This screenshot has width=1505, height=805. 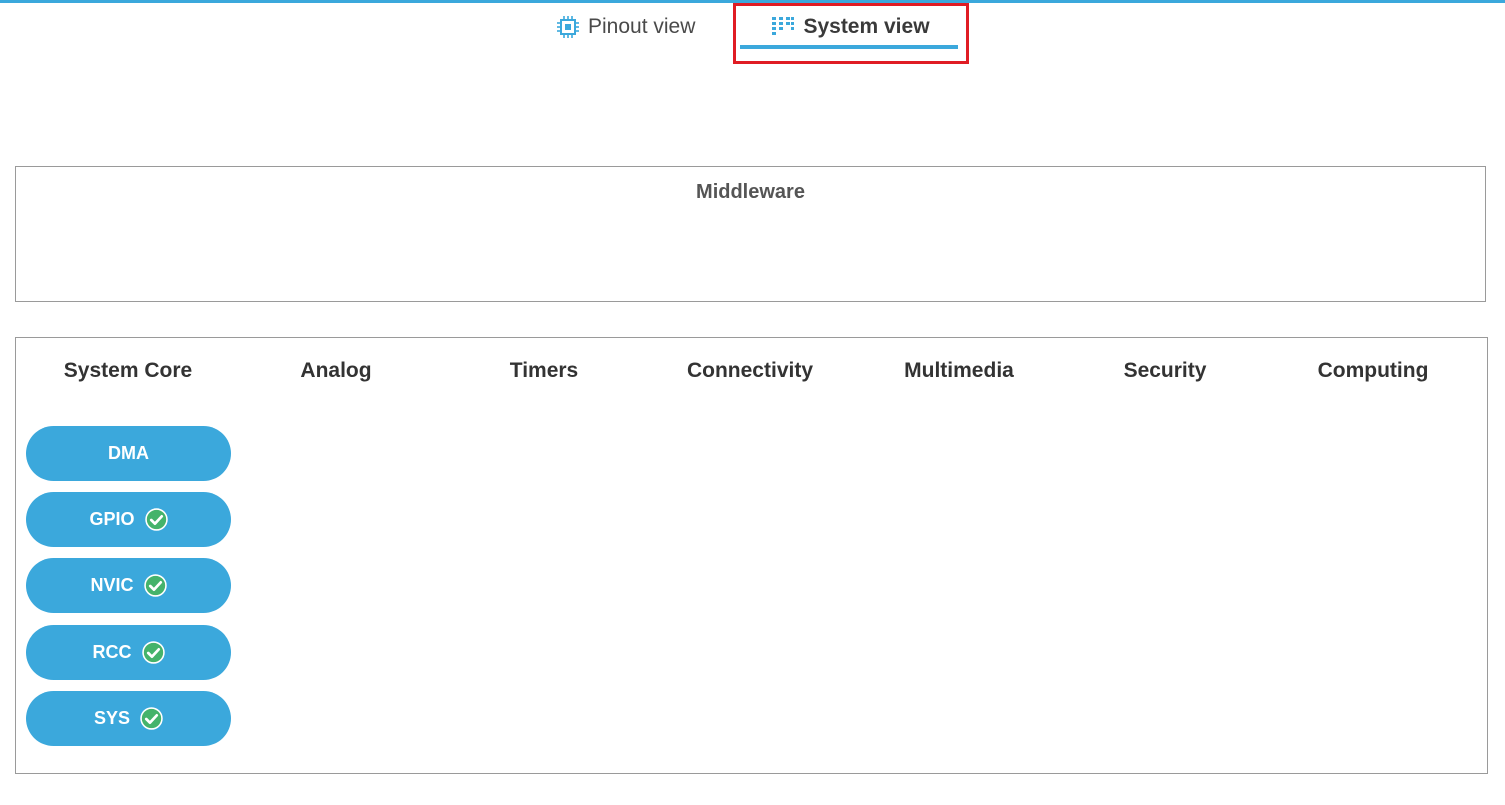 What do you see at coordinates (568, 27) in the screenshot?
I see `chip-icon` at bounding box center [568, 27].